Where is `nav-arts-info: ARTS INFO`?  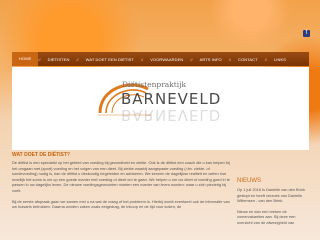
nav-arts-info: ARTS INFO is located at coordinates (211, 59).